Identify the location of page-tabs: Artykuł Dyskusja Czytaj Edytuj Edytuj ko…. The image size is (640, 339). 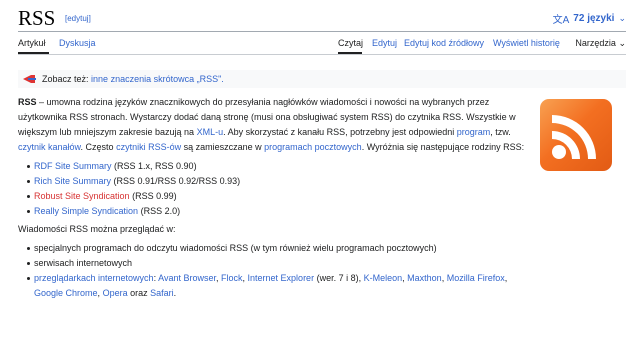
(322, 45).